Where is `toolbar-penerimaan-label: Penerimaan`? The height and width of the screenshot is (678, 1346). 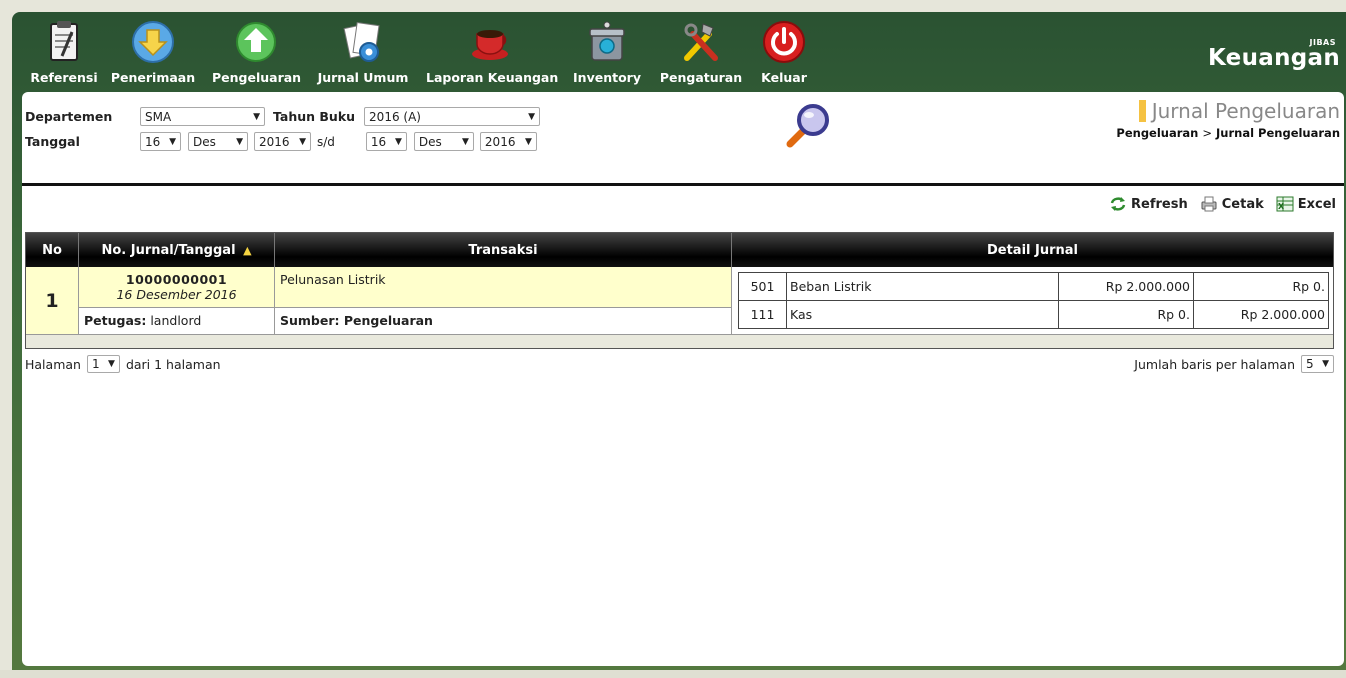 toolbar-penerimaan-label: Penerimaan is located at coordinates (153, 77).